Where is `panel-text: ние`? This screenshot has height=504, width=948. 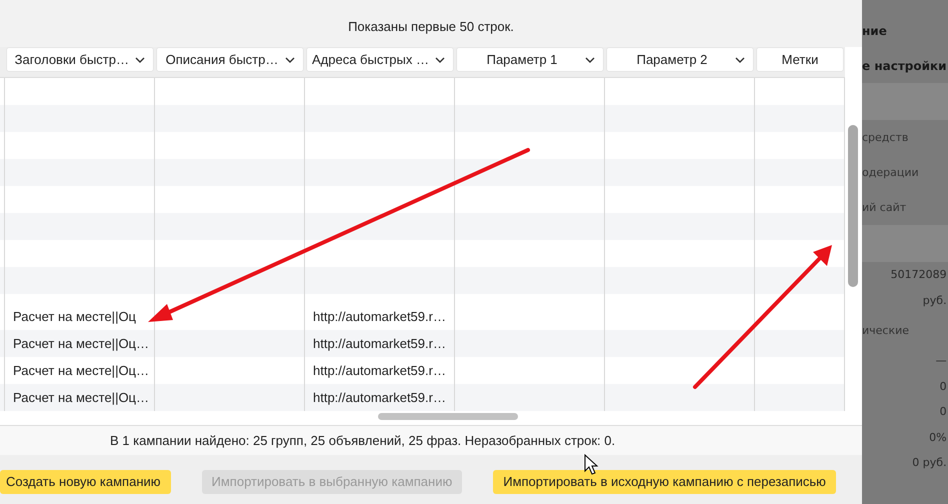
panel-text: ние is located at coordinates (874, 31).